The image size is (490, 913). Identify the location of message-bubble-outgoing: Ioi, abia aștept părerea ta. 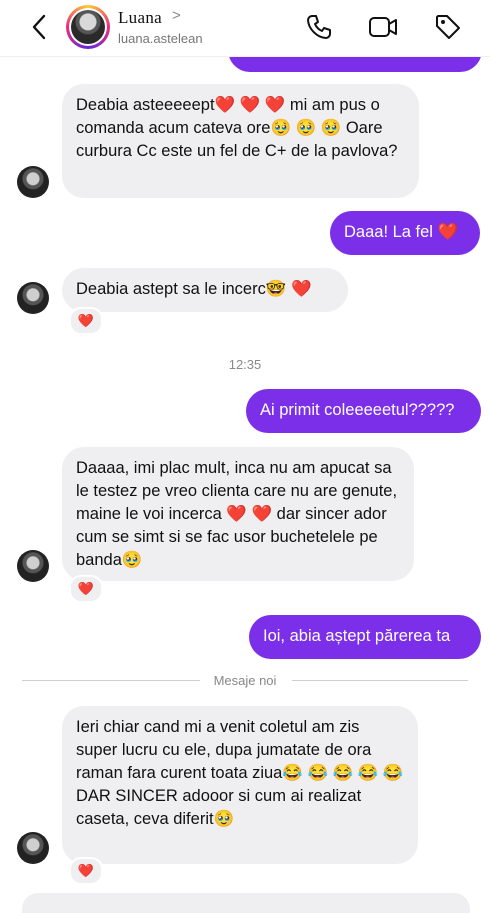
(365, 637).